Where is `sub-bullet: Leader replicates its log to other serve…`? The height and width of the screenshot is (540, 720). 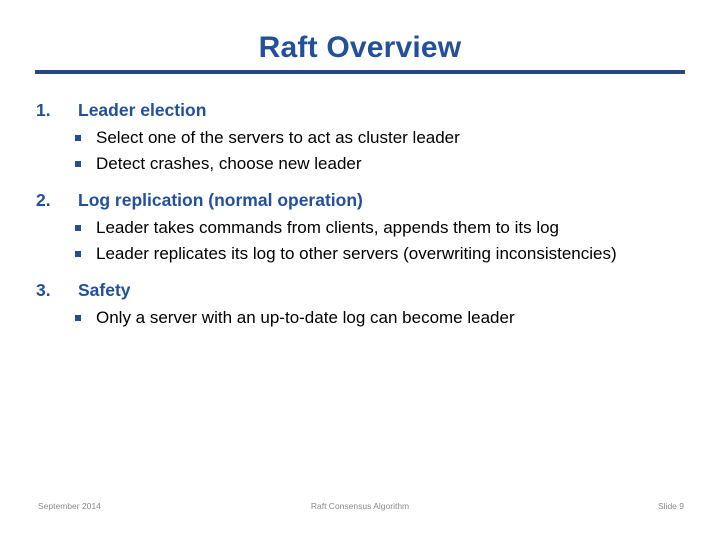 sub-bullet: Leader replicates its log to other serve… is located at coordinates (379, 253).